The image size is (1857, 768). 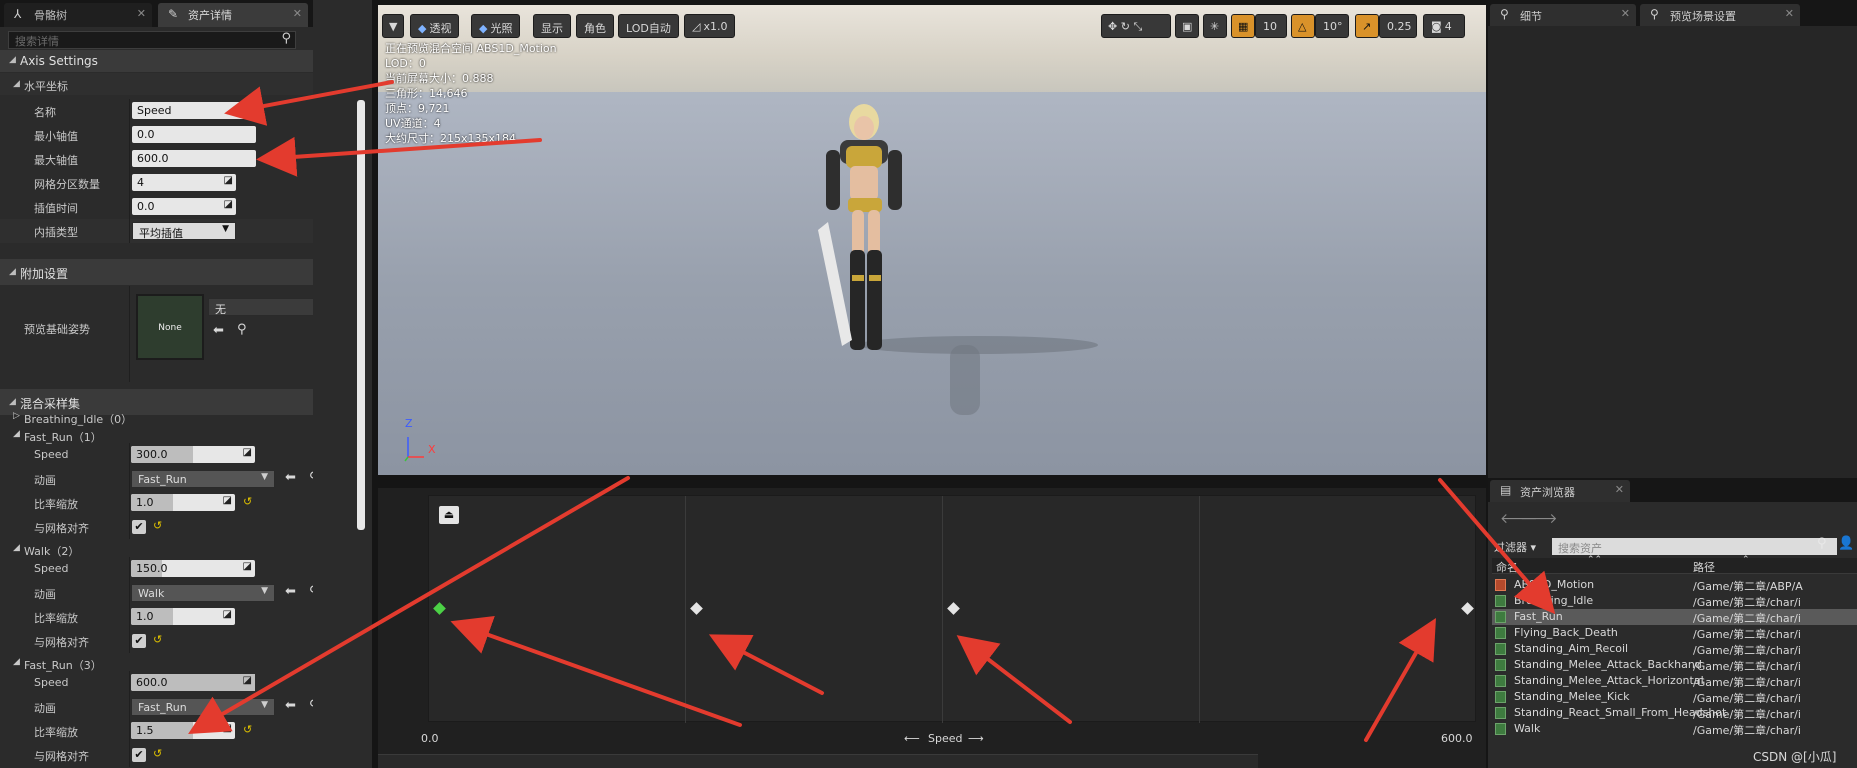 What do you see at coordinates (1398, 26) in the screenshot?
I see `scale-size-button: 0.25` at bounding box center [1398, 26].